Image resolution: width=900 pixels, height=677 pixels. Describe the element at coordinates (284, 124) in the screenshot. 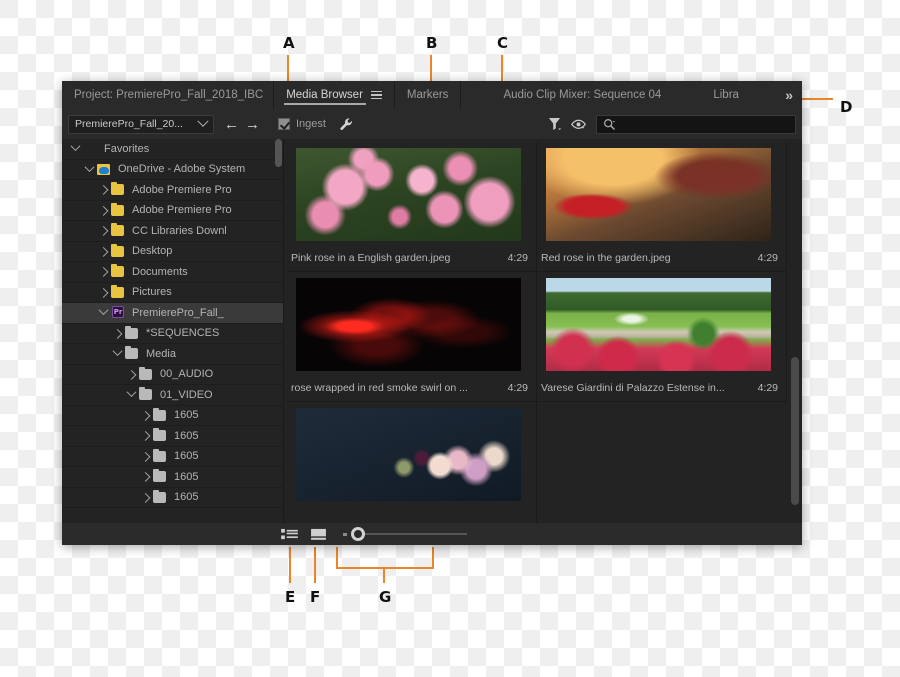

I see `ingest-checkbox` at that location.